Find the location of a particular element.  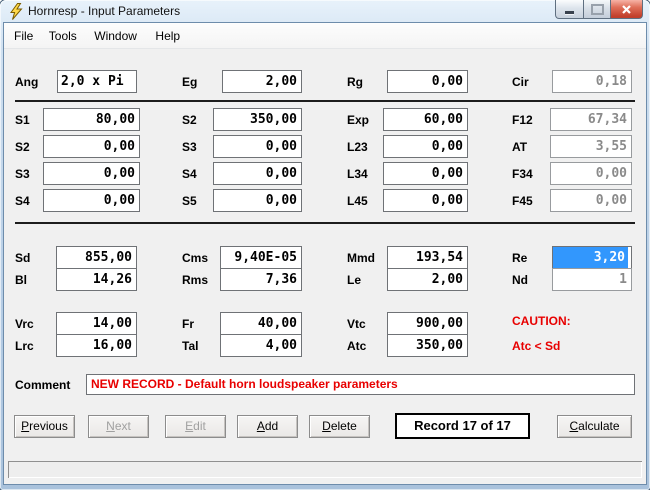

calculate-button: Calculate is located at coordinates (594, 426).